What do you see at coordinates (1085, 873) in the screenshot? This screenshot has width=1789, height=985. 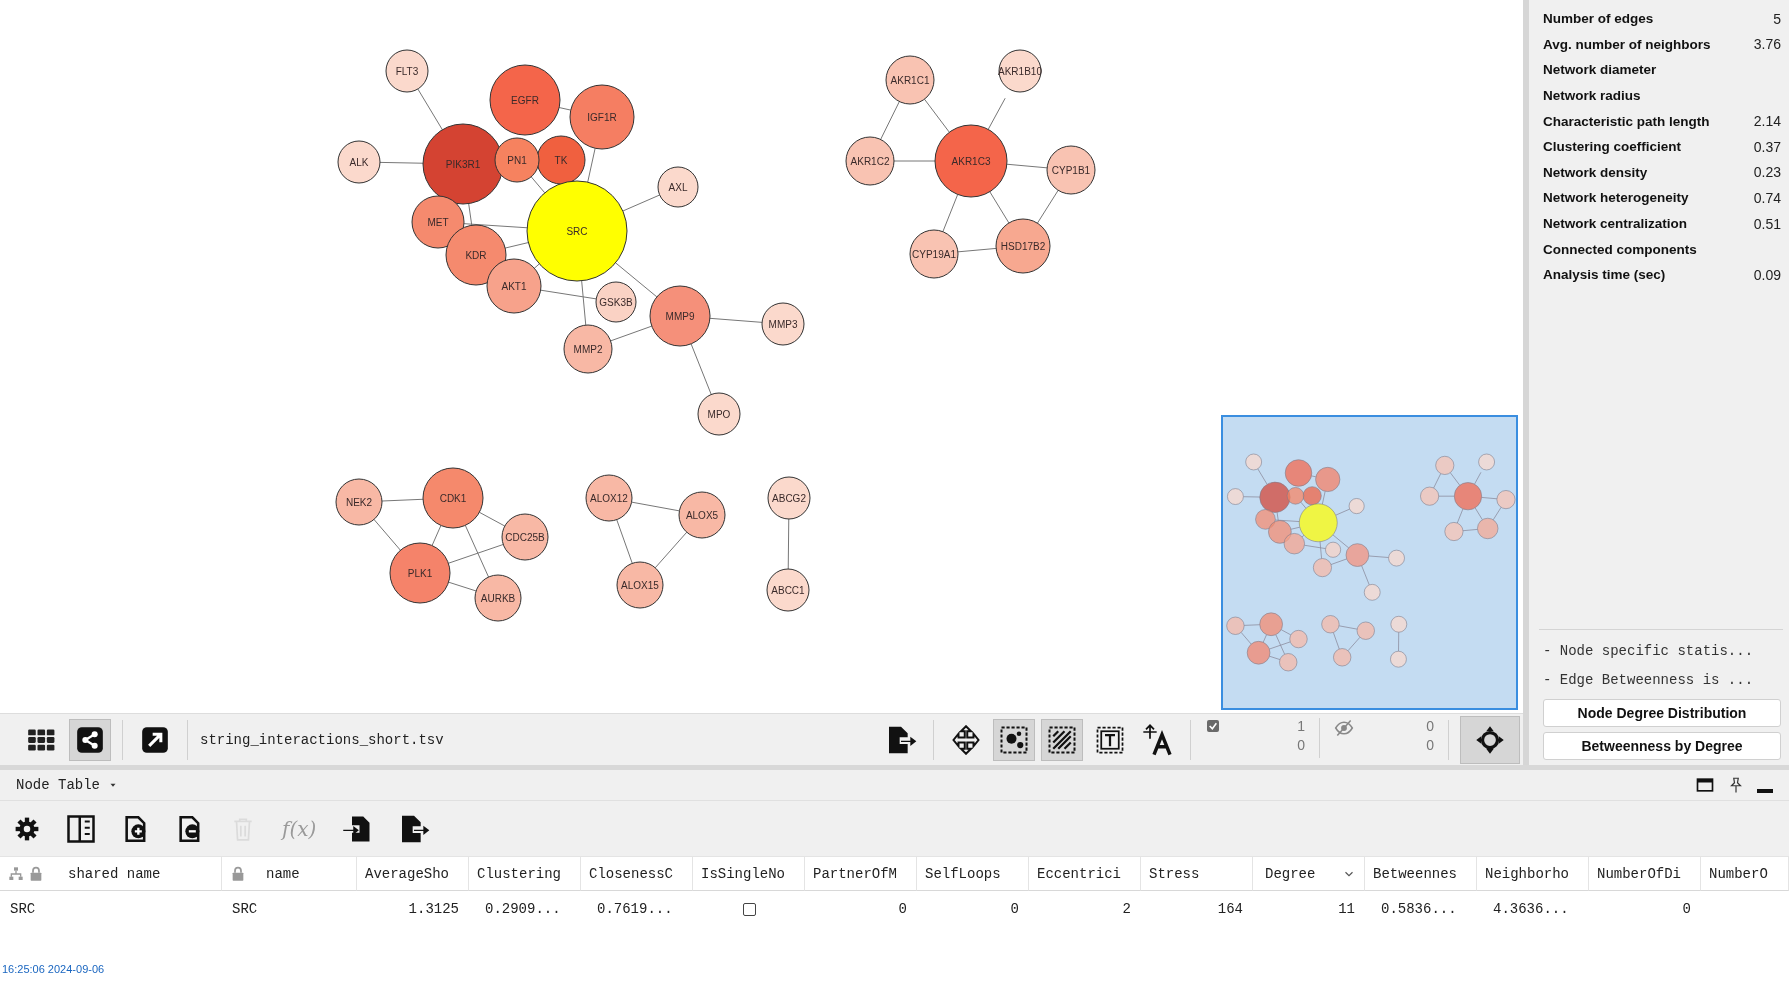 I see `column-header: Eccentrici` at bounding box center [1085, 873].